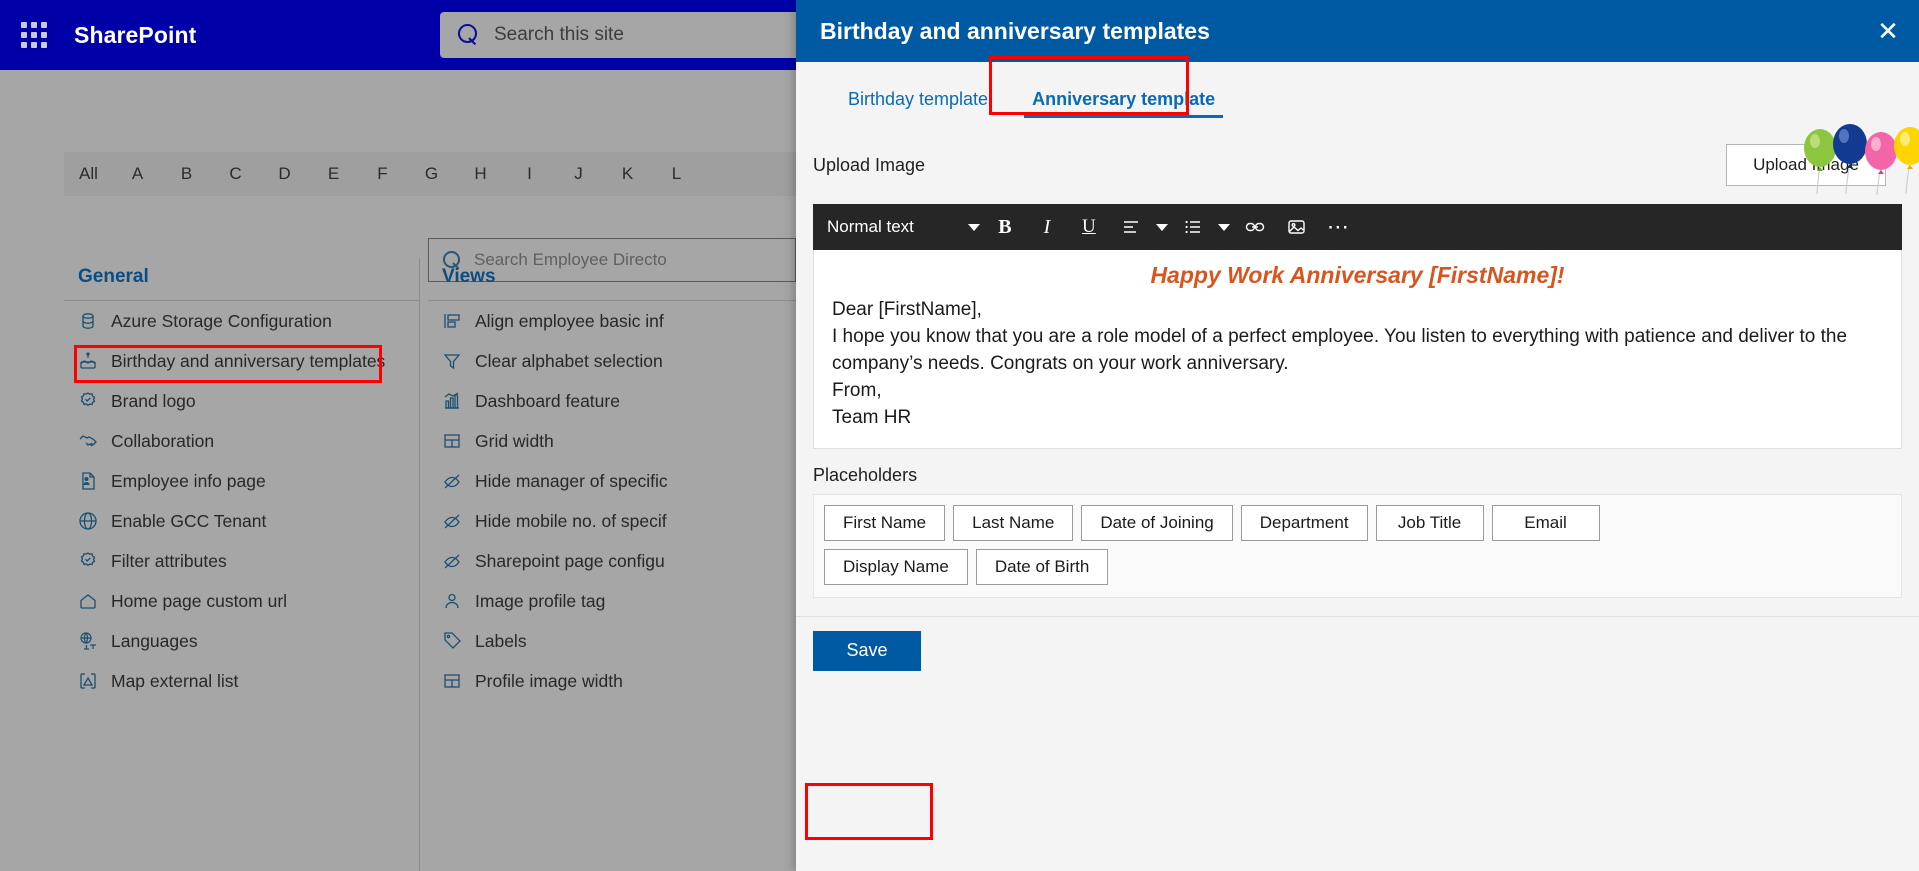 This screenshot has height=871, width=1919. Describe the element at coordinates (199, 600) in the screenshot. I see `sidebar-item-label: Home page custom url` at that location.